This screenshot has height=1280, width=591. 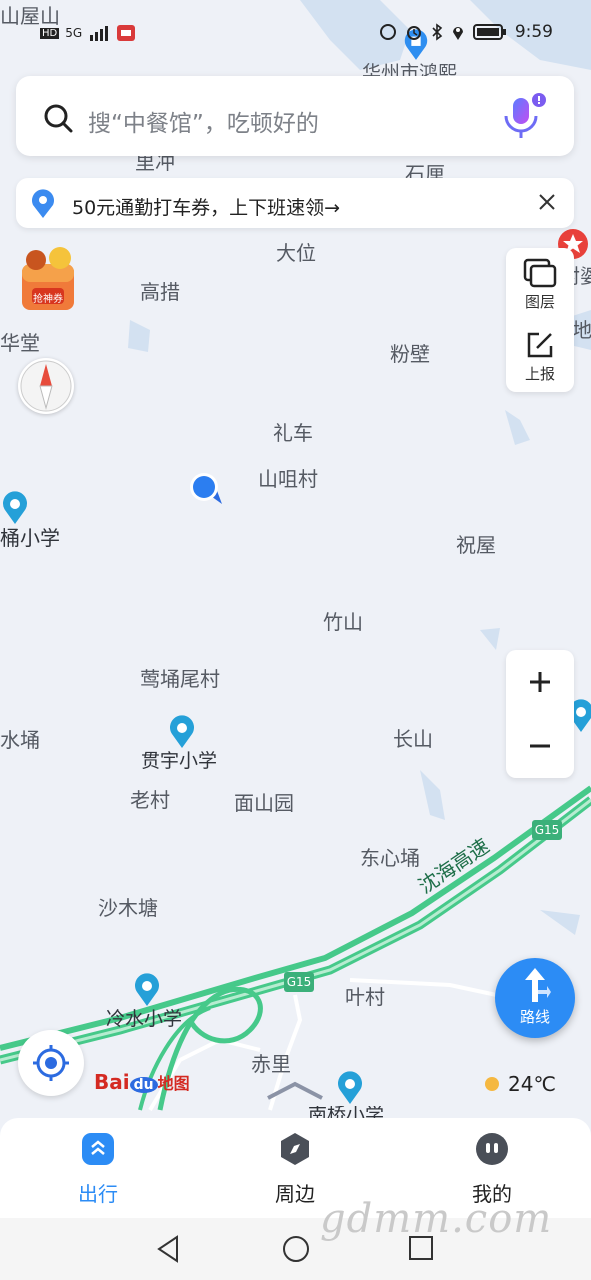 What do you see at coordinates (43, 203) in the screenshot?
I see `location-pin-icon` at bounding box center [43, 203].